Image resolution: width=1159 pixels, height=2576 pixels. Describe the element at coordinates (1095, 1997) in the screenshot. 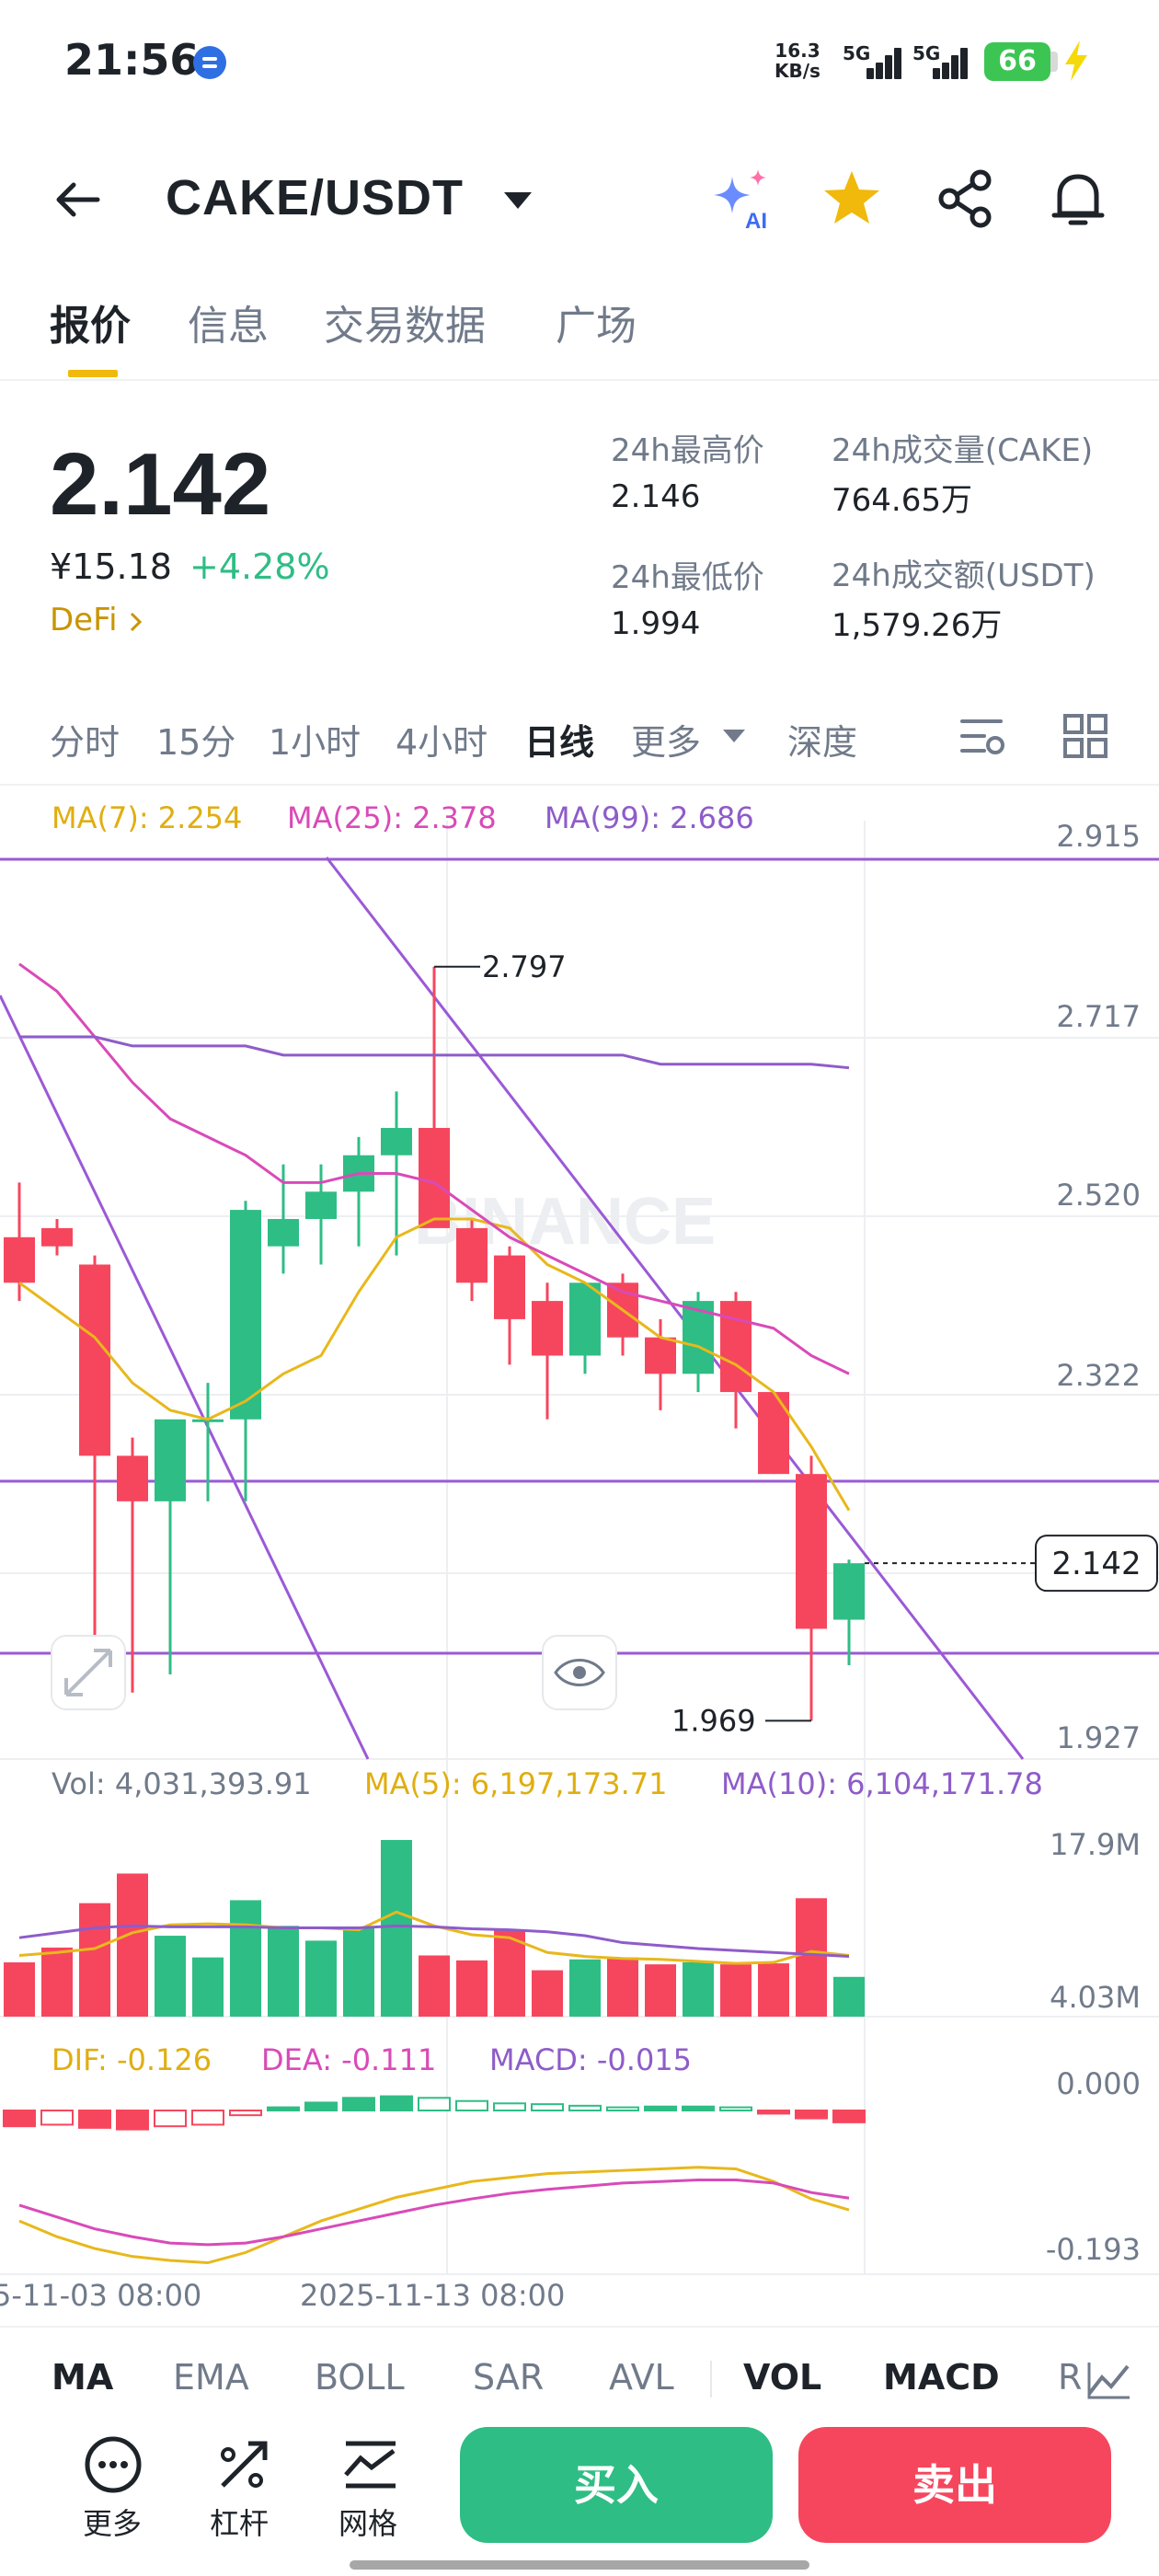

I see `volume-axis-label: 4.03M` at that location.